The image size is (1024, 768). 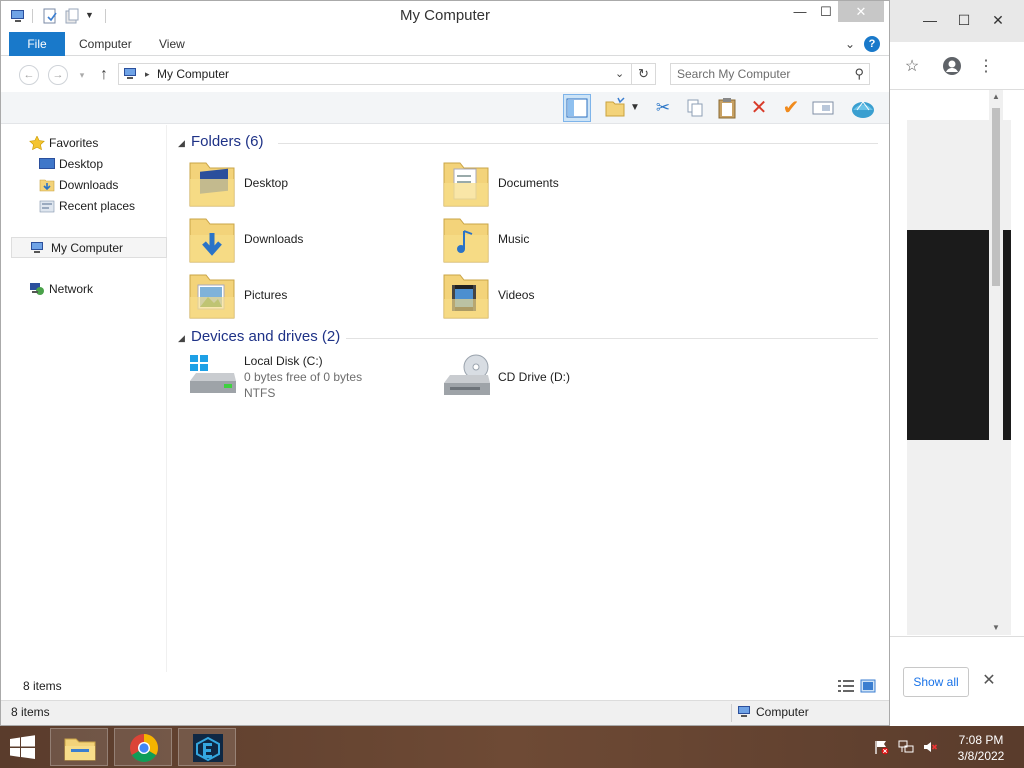 I want to click on pictures-folder-icon, so click(x=212, y=296).